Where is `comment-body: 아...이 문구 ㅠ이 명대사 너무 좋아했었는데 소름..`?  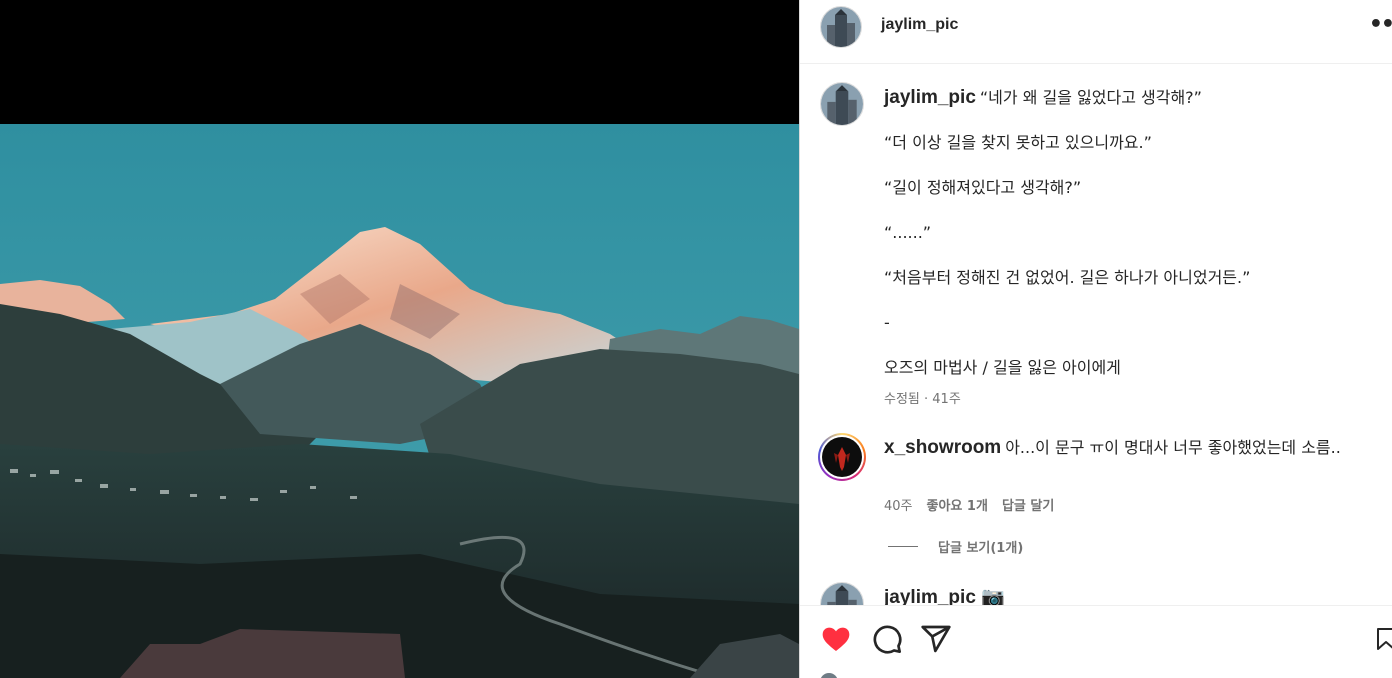
comment-body: 아...이 문구 ㅠ이 명대사 너무 좋아했었는데 소름.. is located at coordinates (1173, 447).